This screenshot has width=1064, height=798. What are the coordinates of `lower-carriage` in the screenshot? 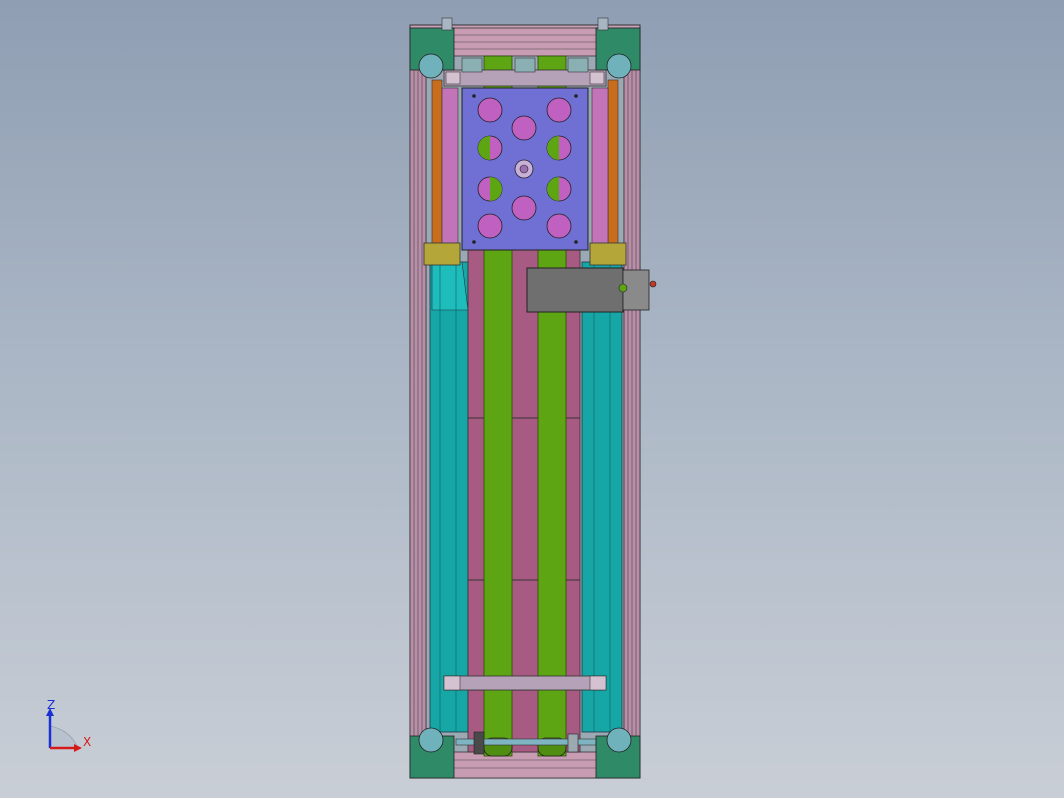 It's located at (525, 683).